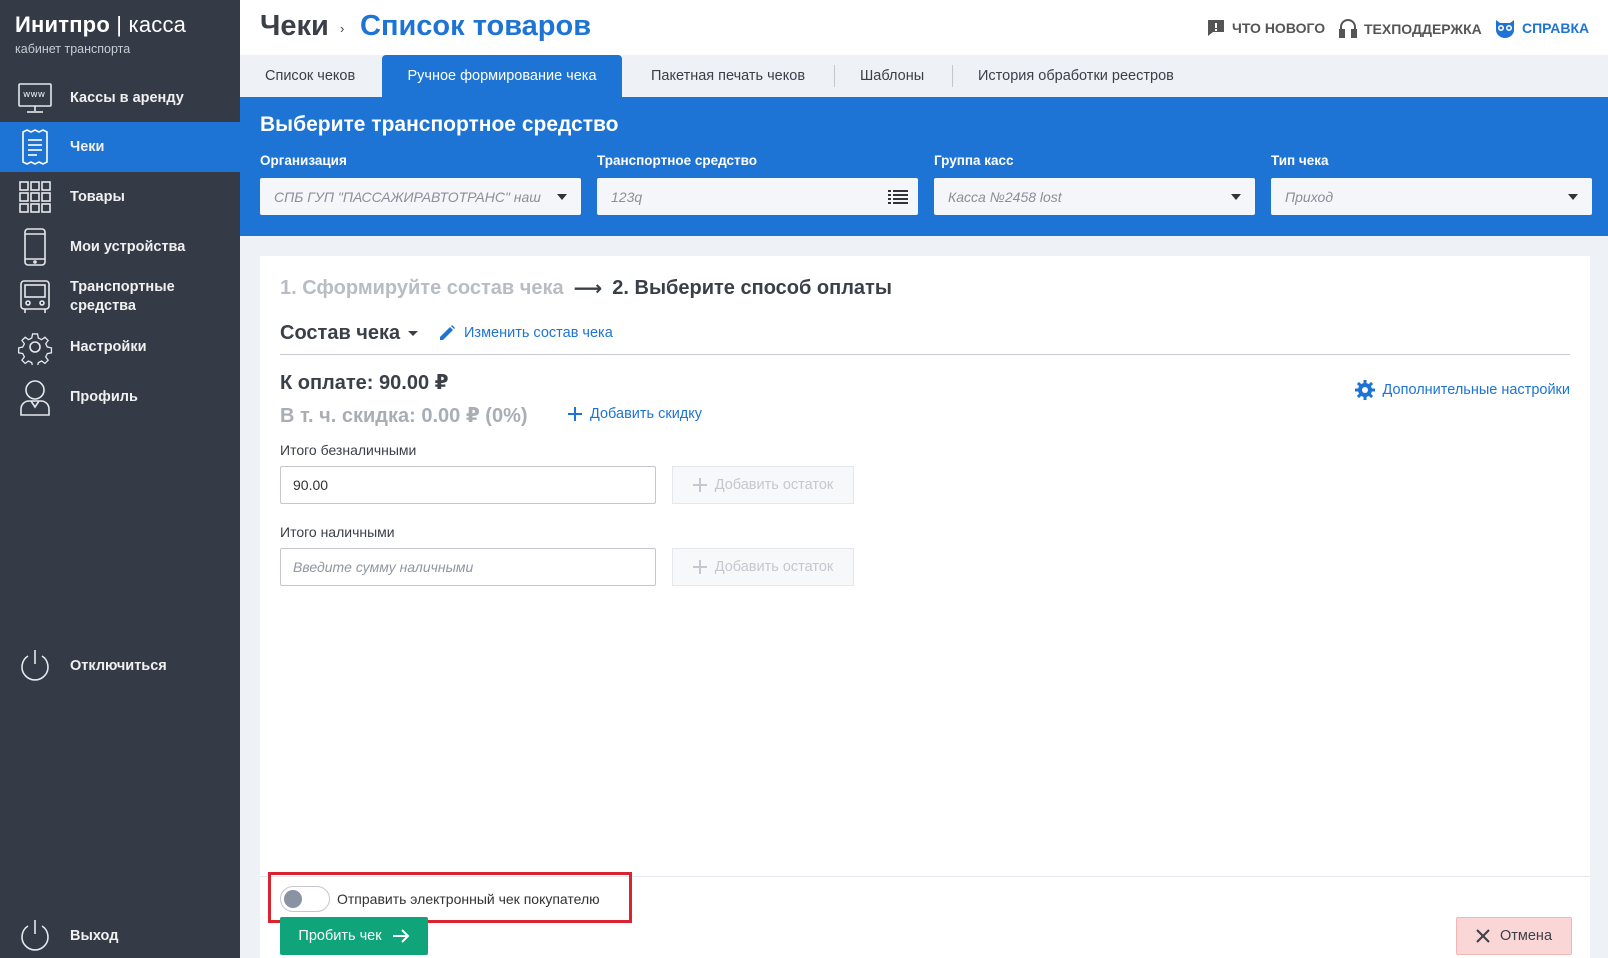  I want to click on user-icon, so click(35, 397).